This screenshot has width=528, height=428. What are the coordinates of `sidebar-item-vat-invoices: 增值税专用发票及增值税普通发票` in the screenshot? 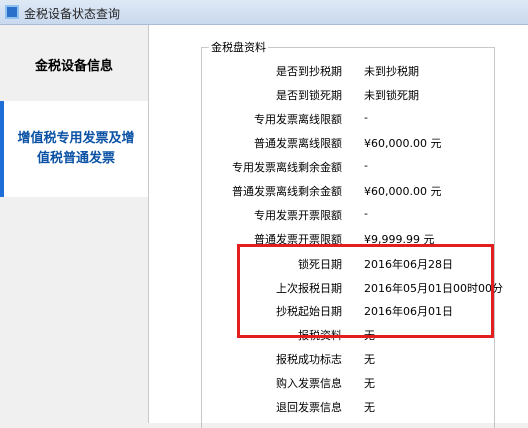 It's located at (74, 149).